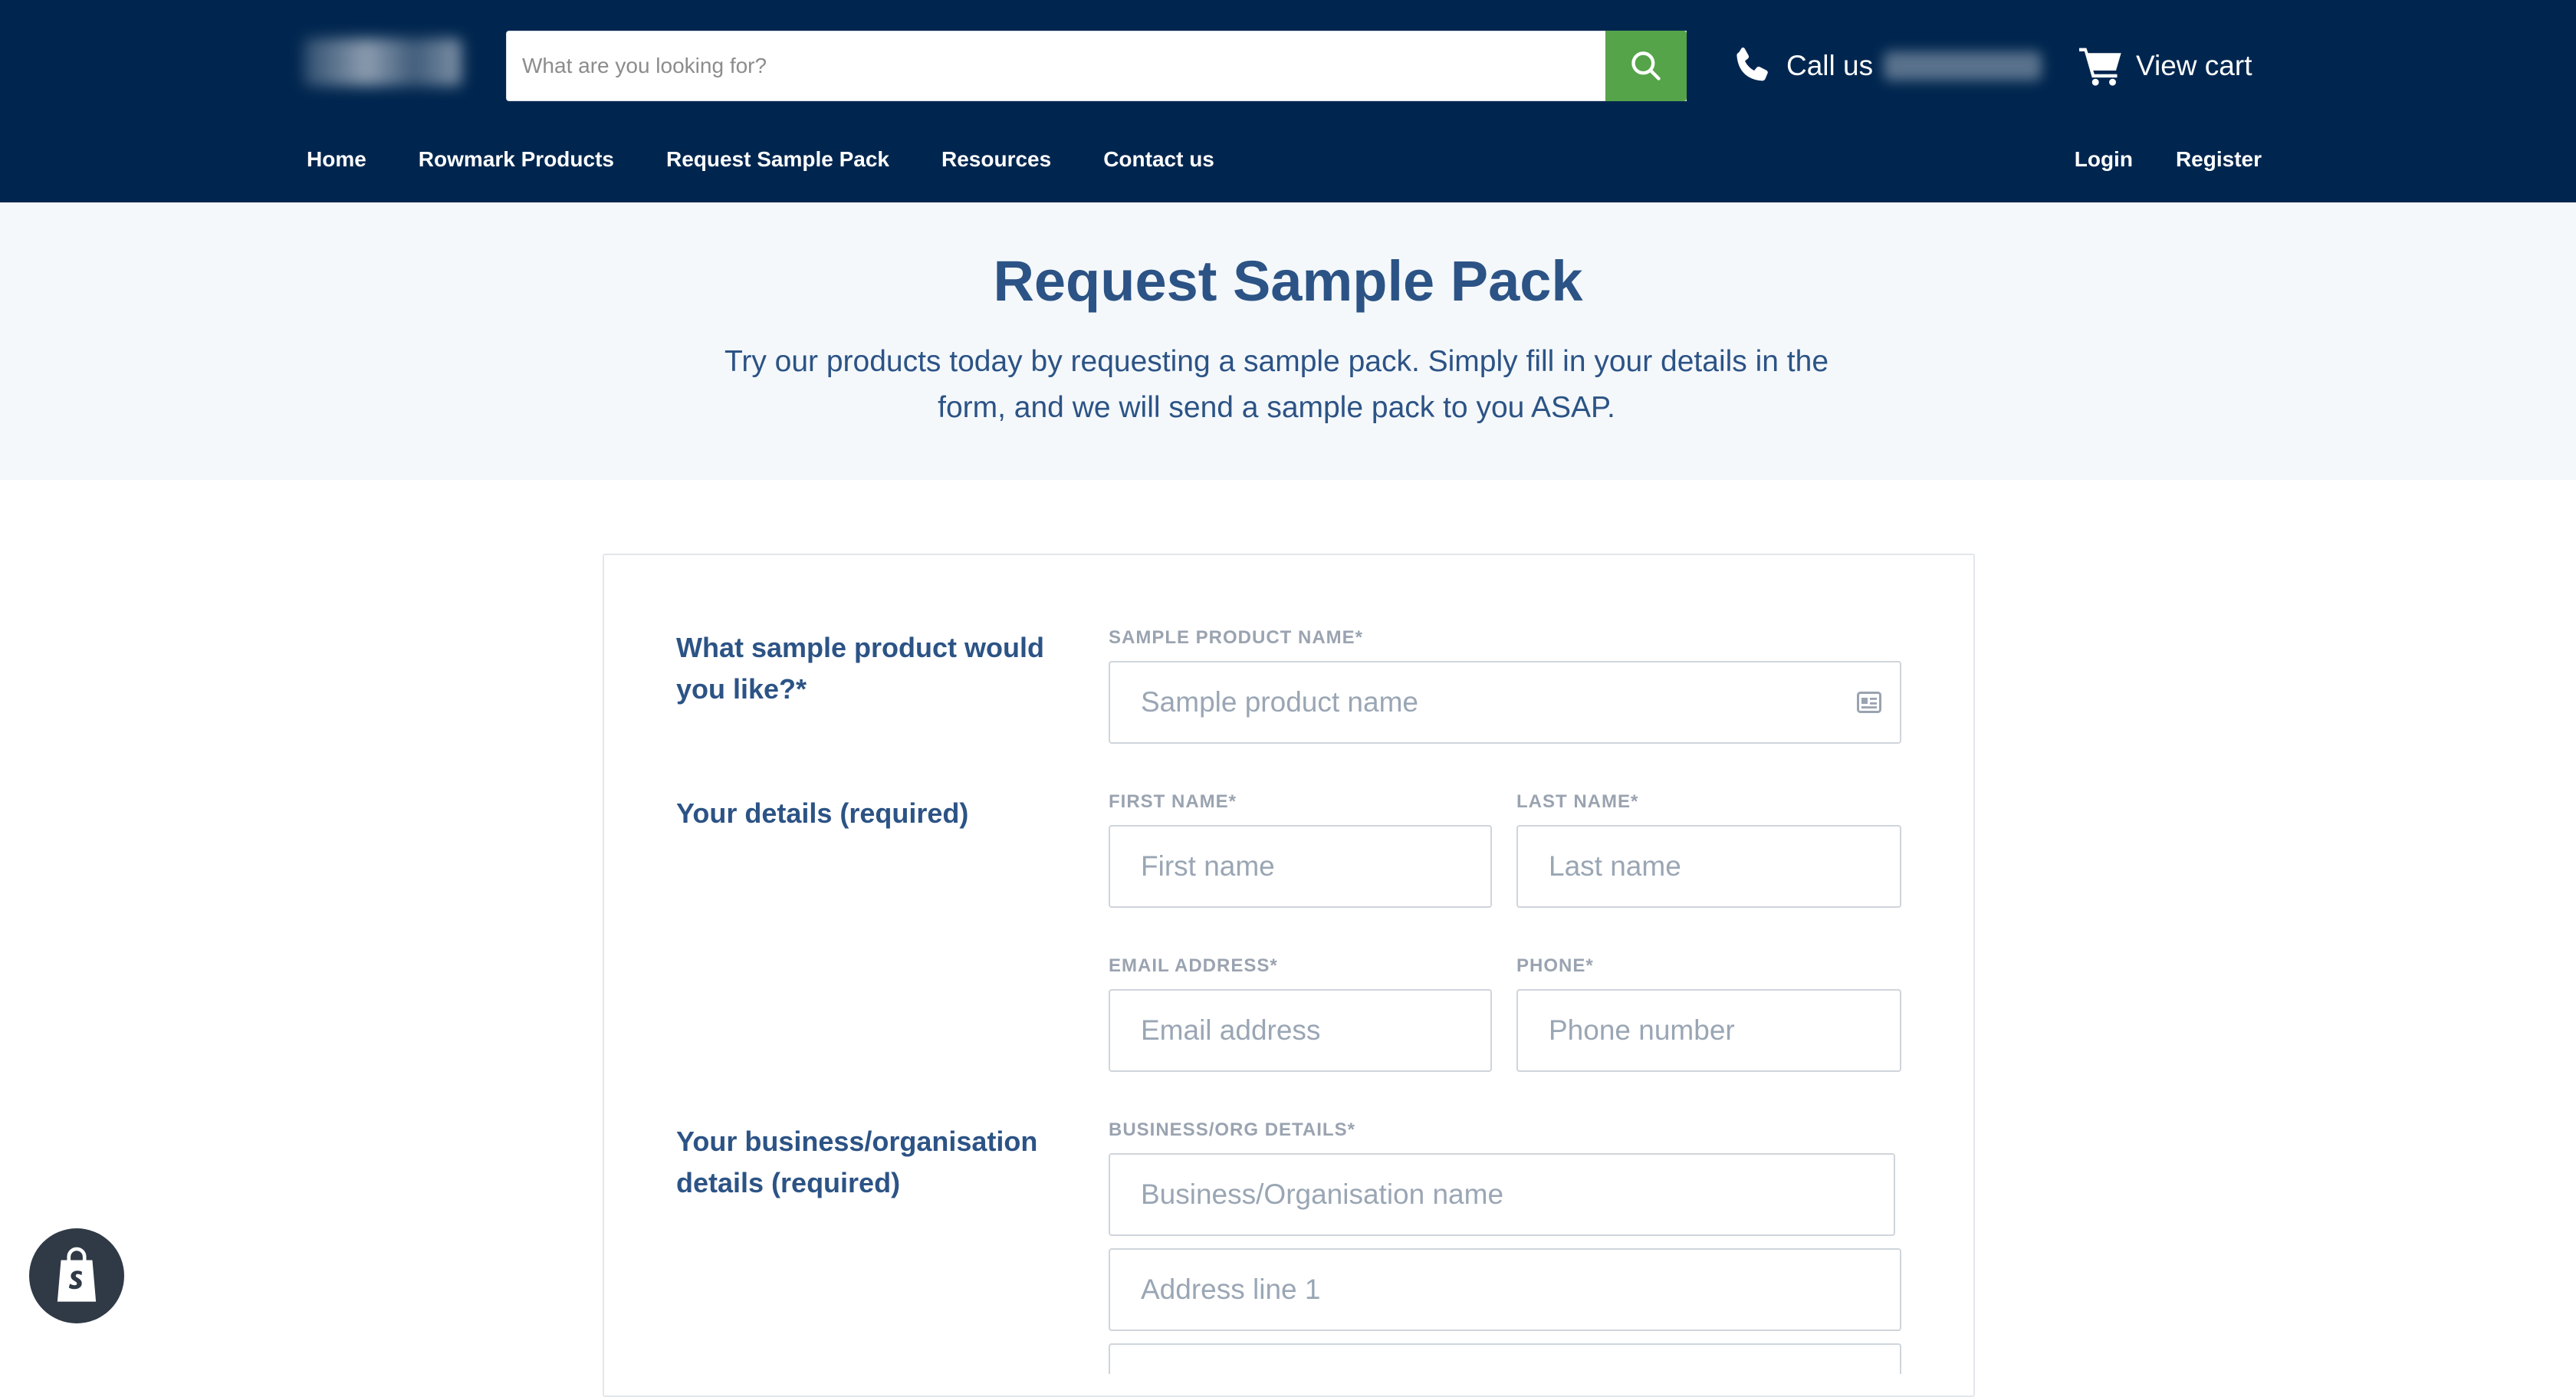  I want to click on search-icon, so click(1646, 66).